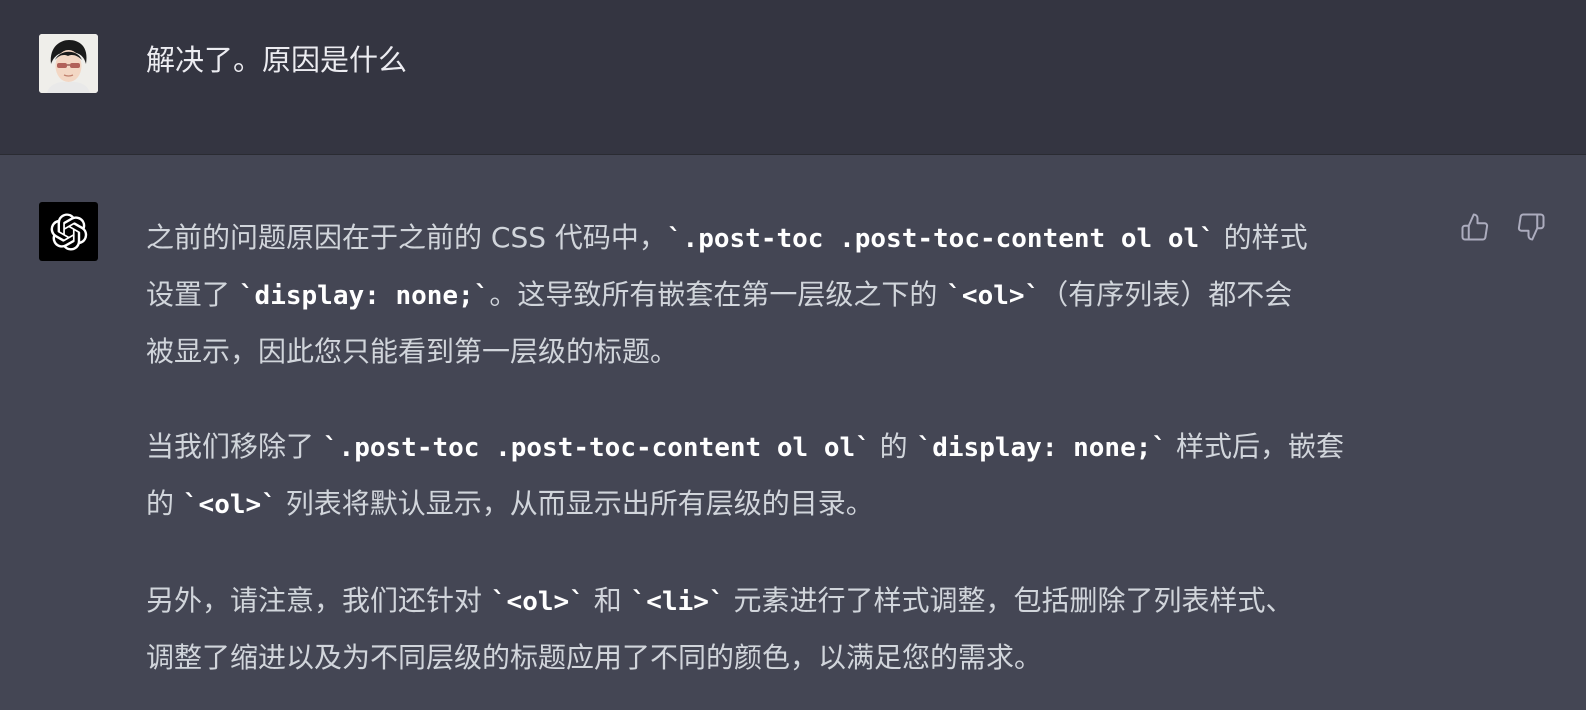  I want to click on answer-text: 样式后，嵌套, so click(1255, 446).